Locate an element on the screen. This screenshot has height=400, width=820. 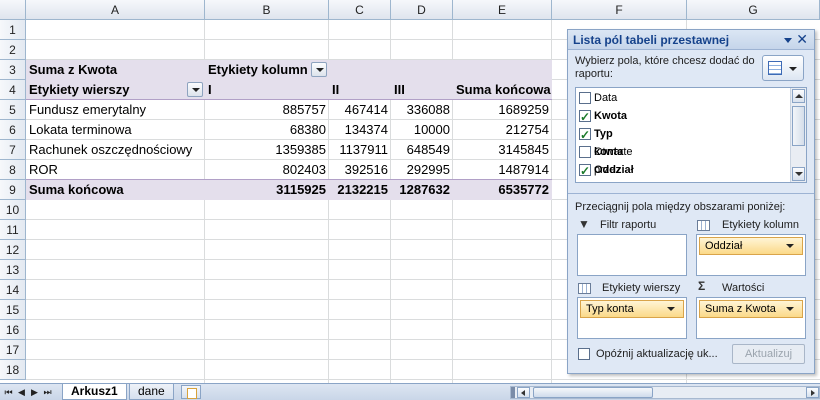
pivot-cell: 292995 is located at coordinates (422, 170).